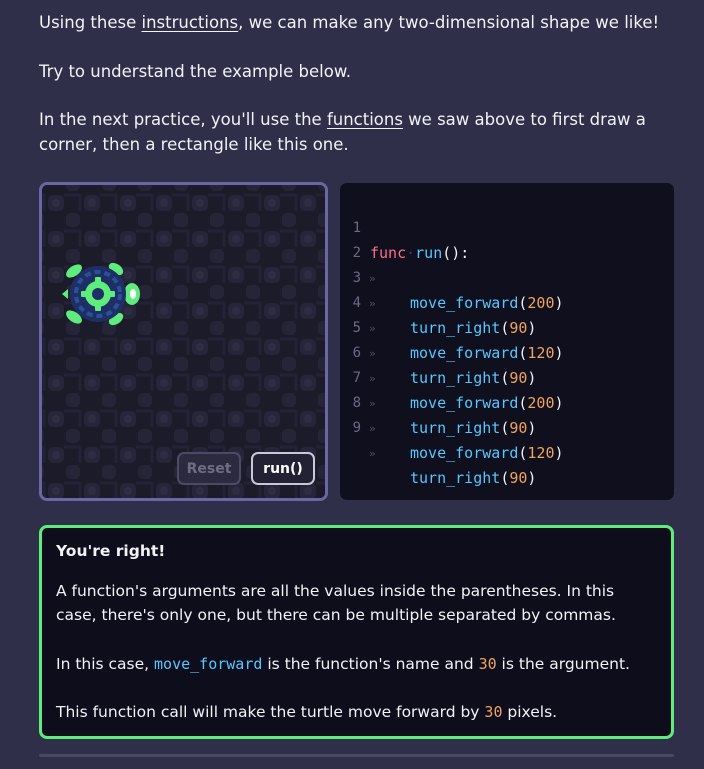 This screenshot has height=769, width=704. What do you see at coordinates (283, 468) in the screenshot?
I see `run-button: run()` at bounding box center [283, 468].